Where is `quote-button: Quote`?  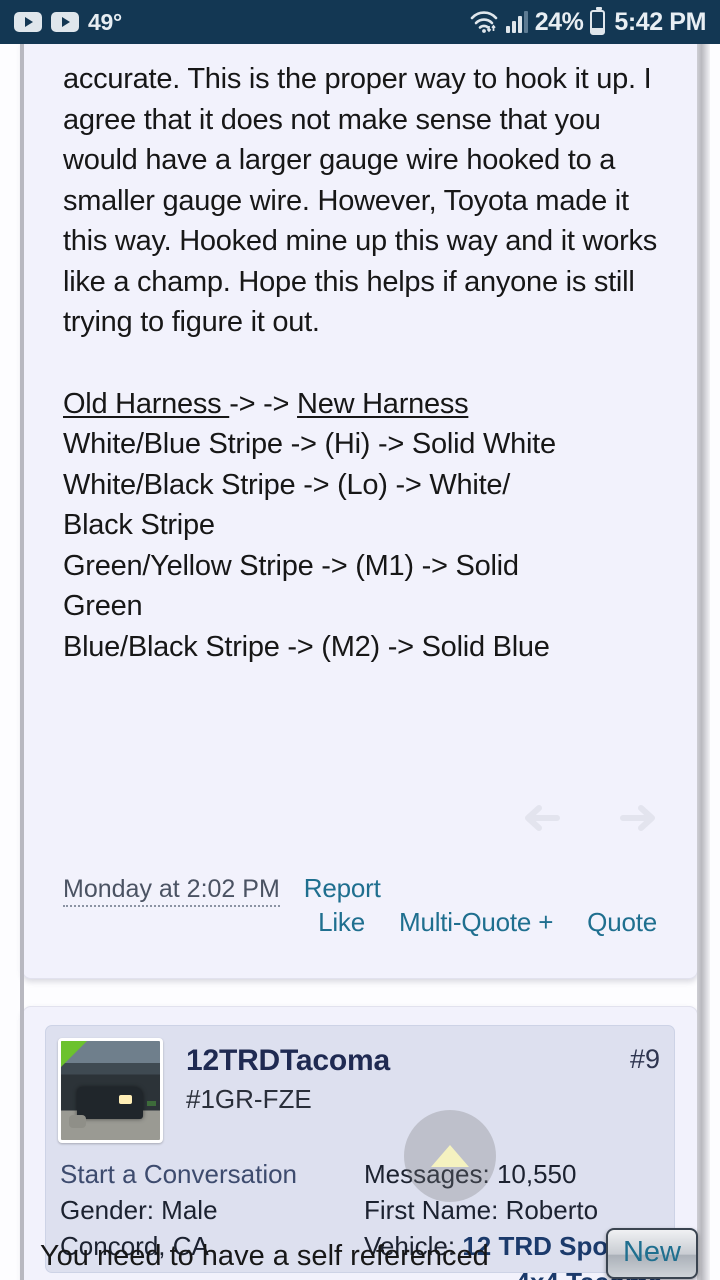
quote-button: Quote is located at coordinates (622, 922).